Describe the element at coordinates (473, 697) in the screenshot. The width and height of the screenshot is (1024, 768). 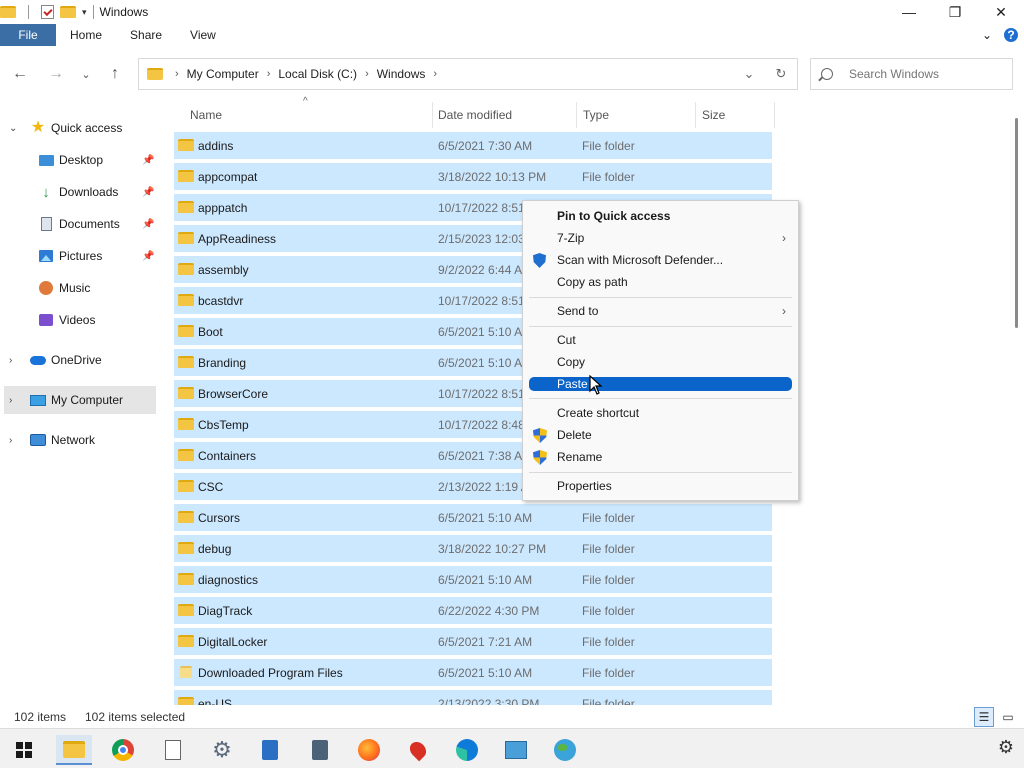
I see `file-row: en-US 2/13/2022 3:30 PM File folder` at that location.